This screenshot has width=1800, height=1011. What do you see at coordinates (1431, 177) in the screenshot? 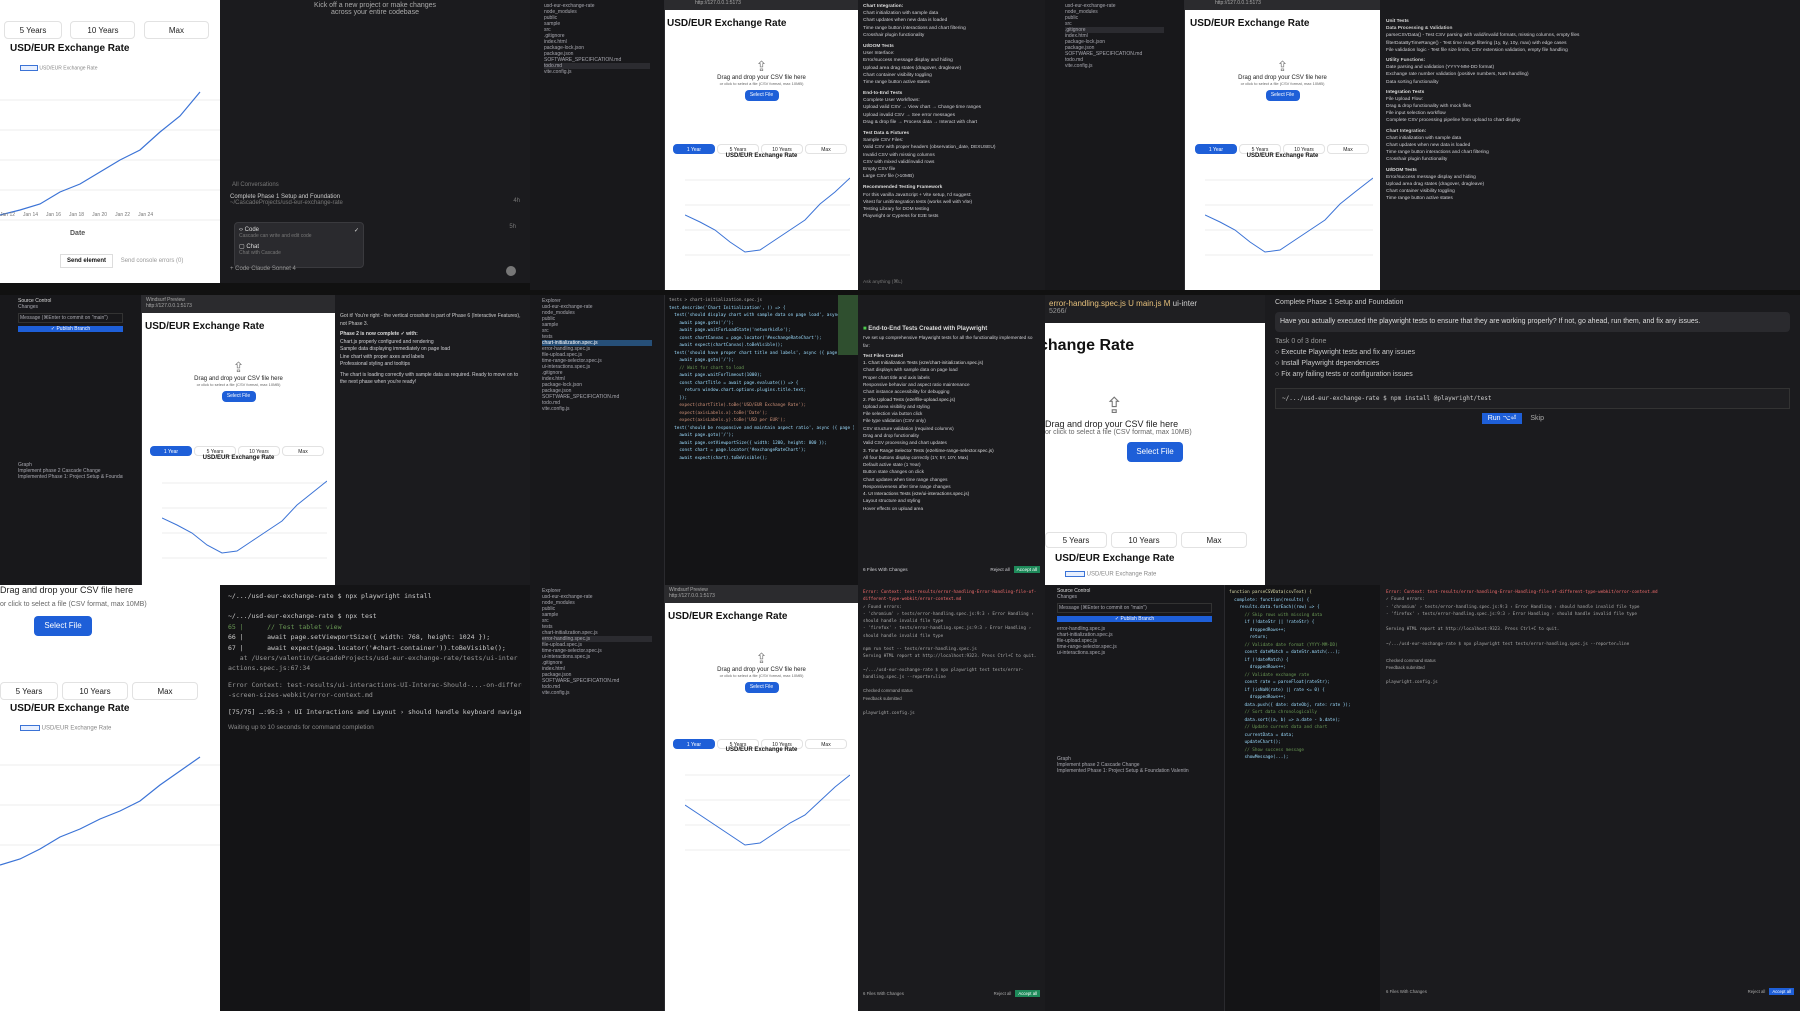
I see `plan-item: Error/success message display and hiding` at bounding box center [1431, 177].